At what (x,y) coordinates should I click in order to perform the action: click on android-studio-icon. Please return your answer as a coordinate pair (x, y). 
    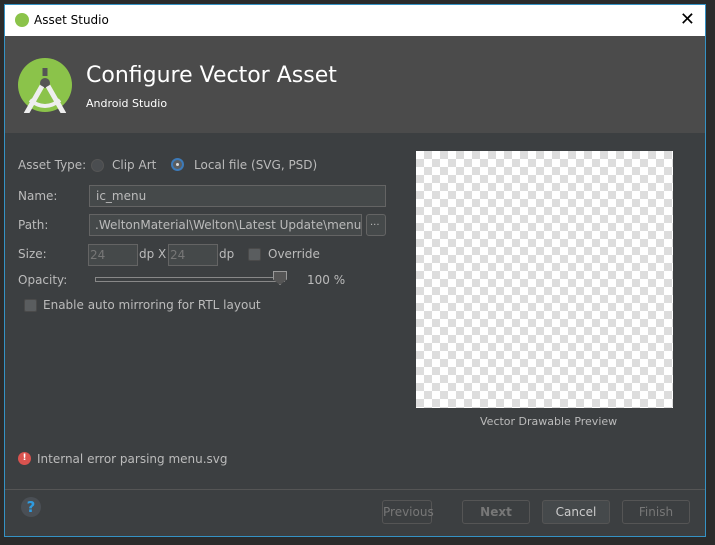
    Looking at the image, I should click on (22, 20).